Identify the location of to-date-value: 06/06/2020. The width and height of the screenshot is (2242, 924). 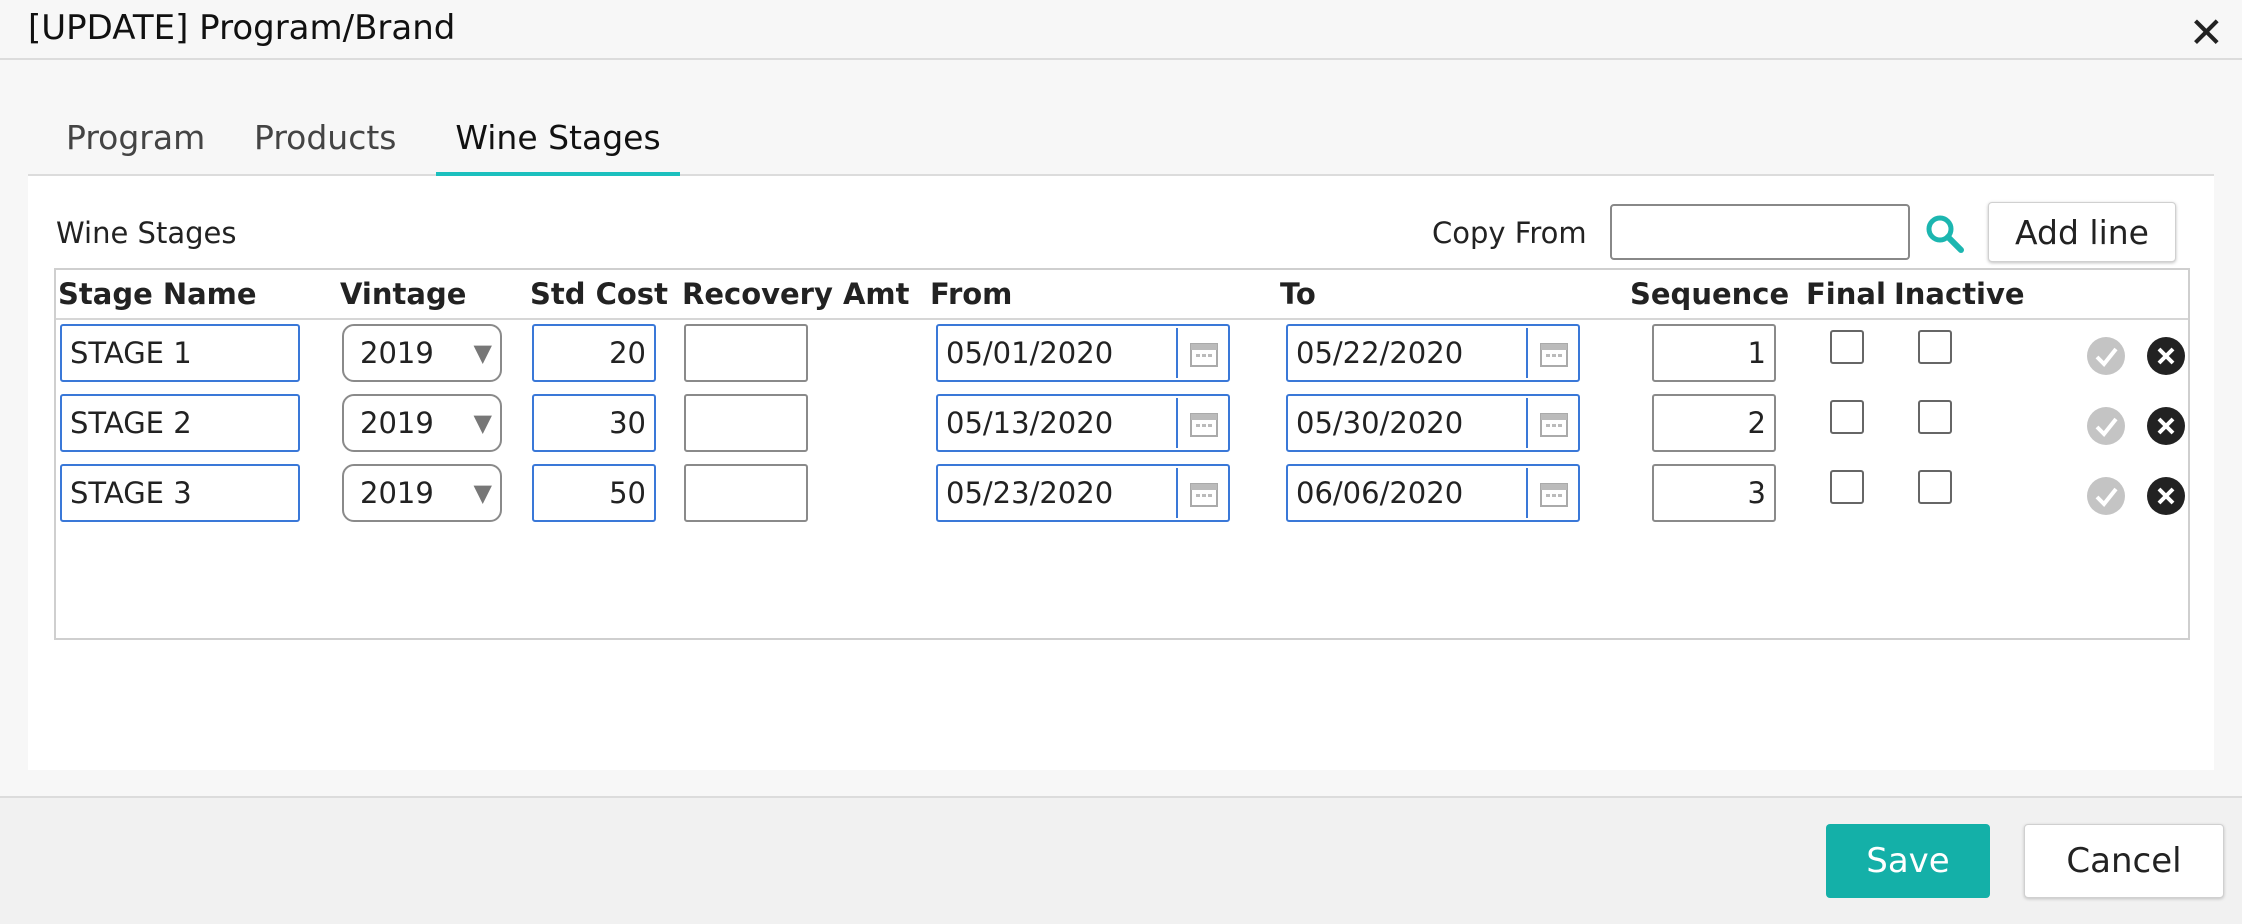
(1380, 493).